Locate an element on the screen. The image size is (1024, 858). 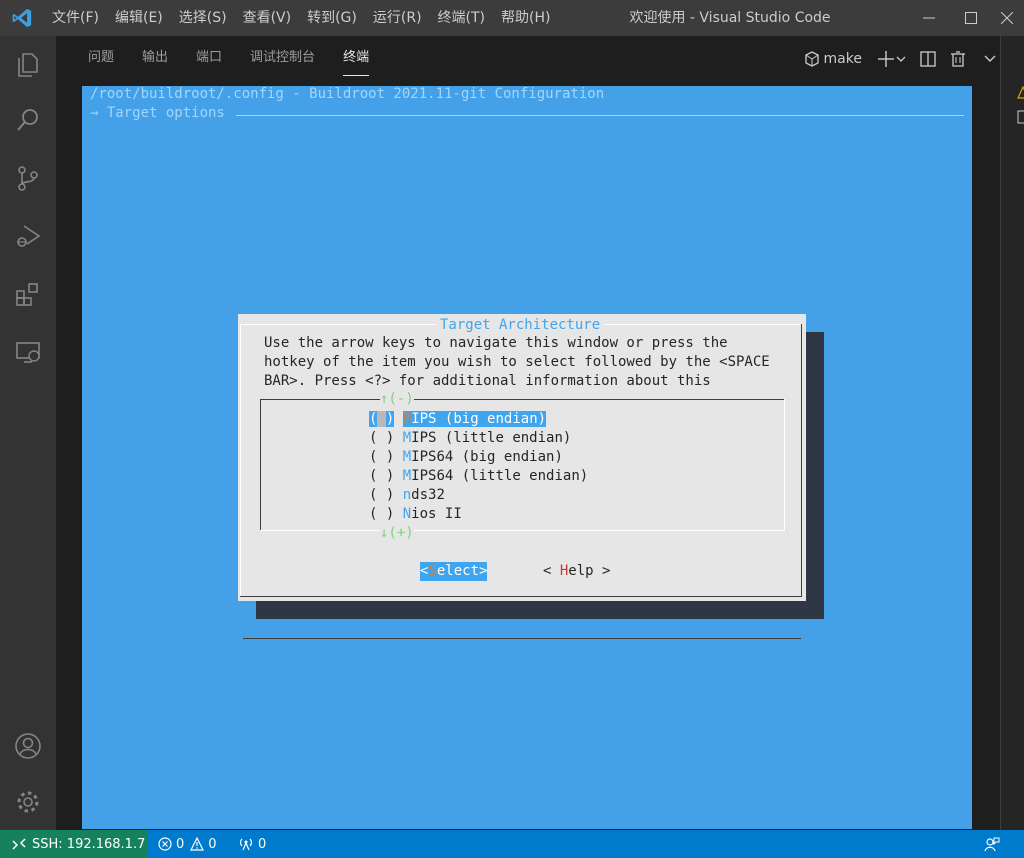
menu-help: 帮助(H) is located at coordinates (525, 18).